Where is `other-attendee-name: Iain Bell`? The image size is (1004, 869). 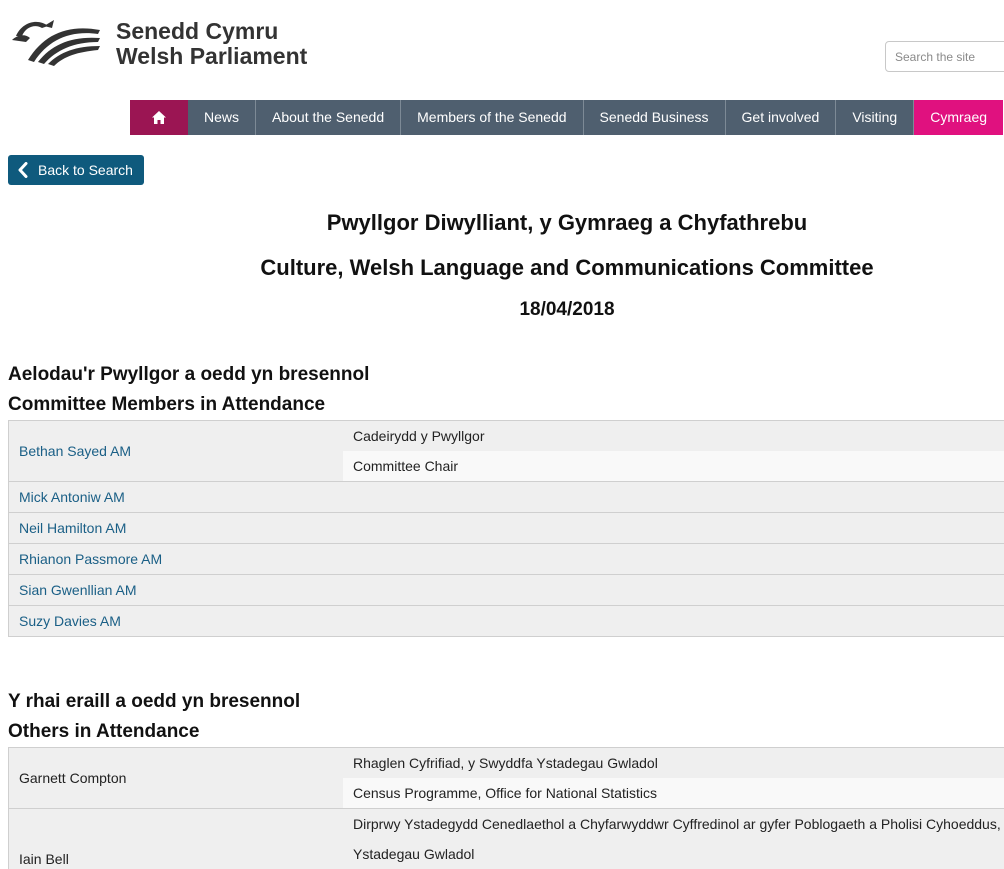
other-attendee-name: Iain Bell is located at coordinates (176, 839).